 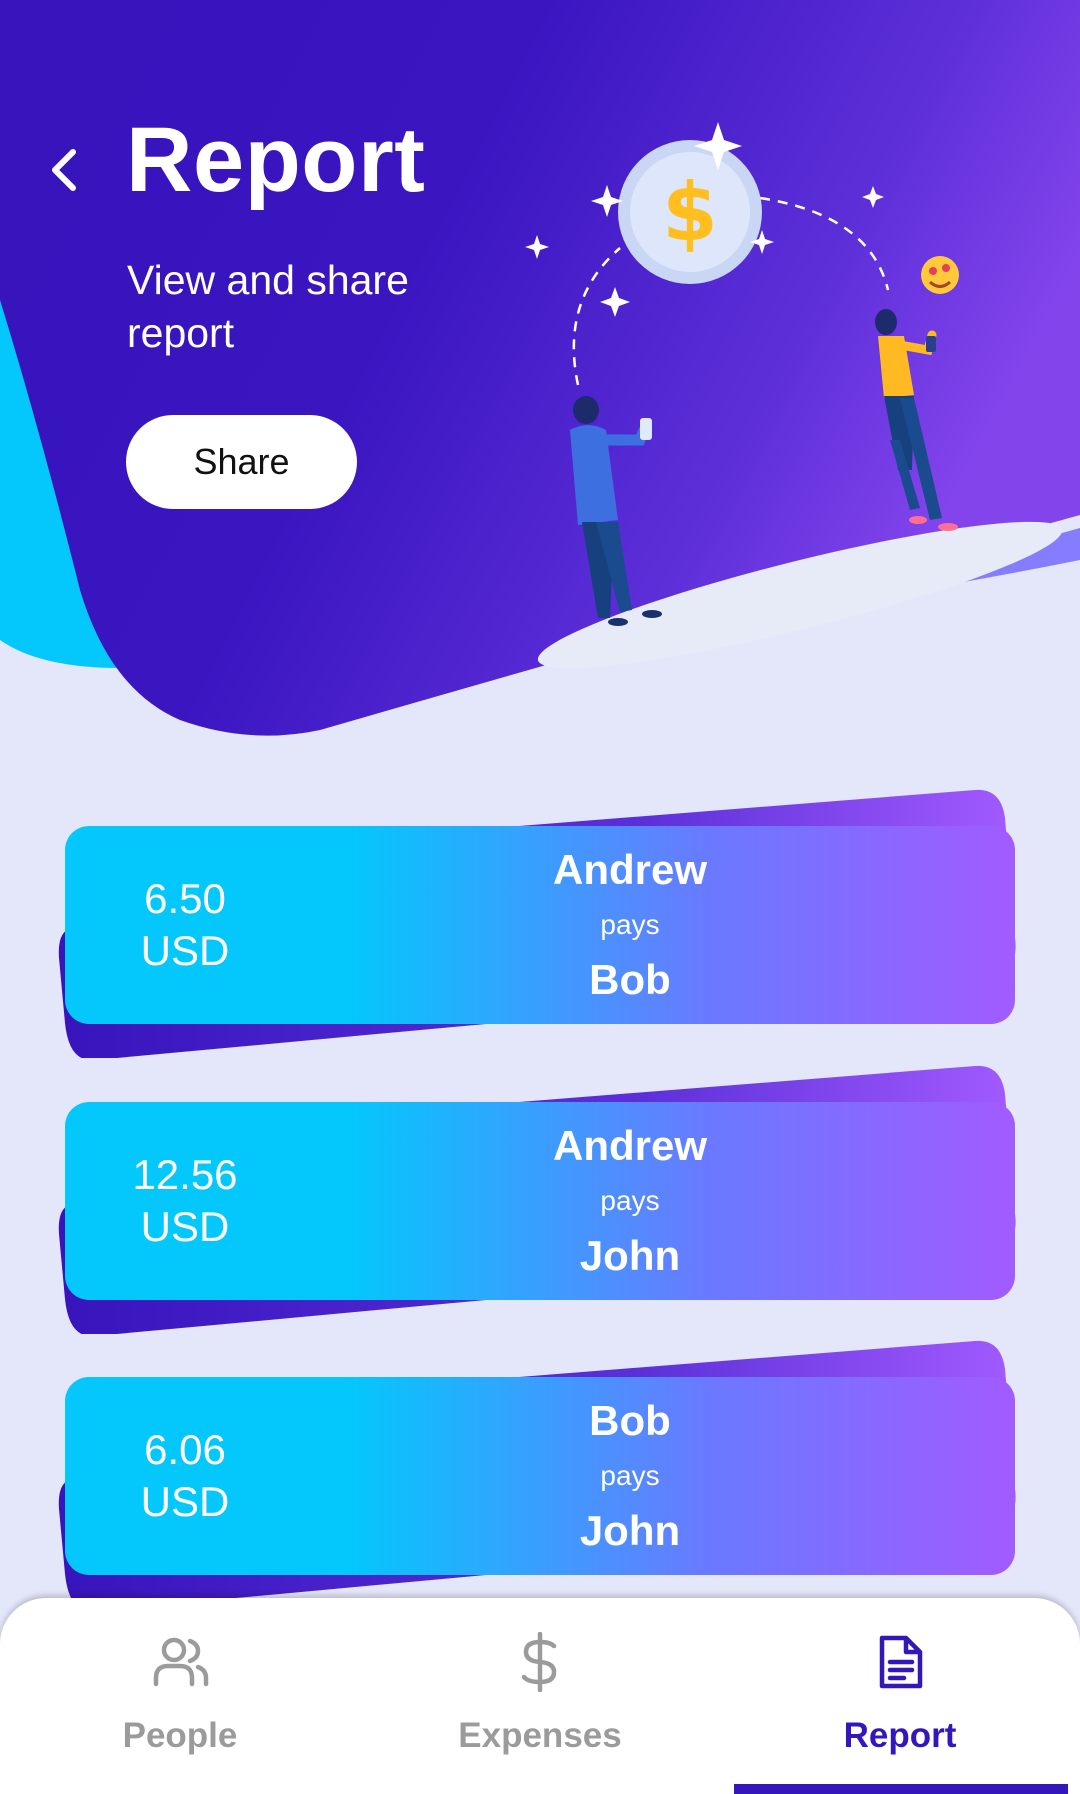 I want to click on people-icon, so click(x=181, y=1662).